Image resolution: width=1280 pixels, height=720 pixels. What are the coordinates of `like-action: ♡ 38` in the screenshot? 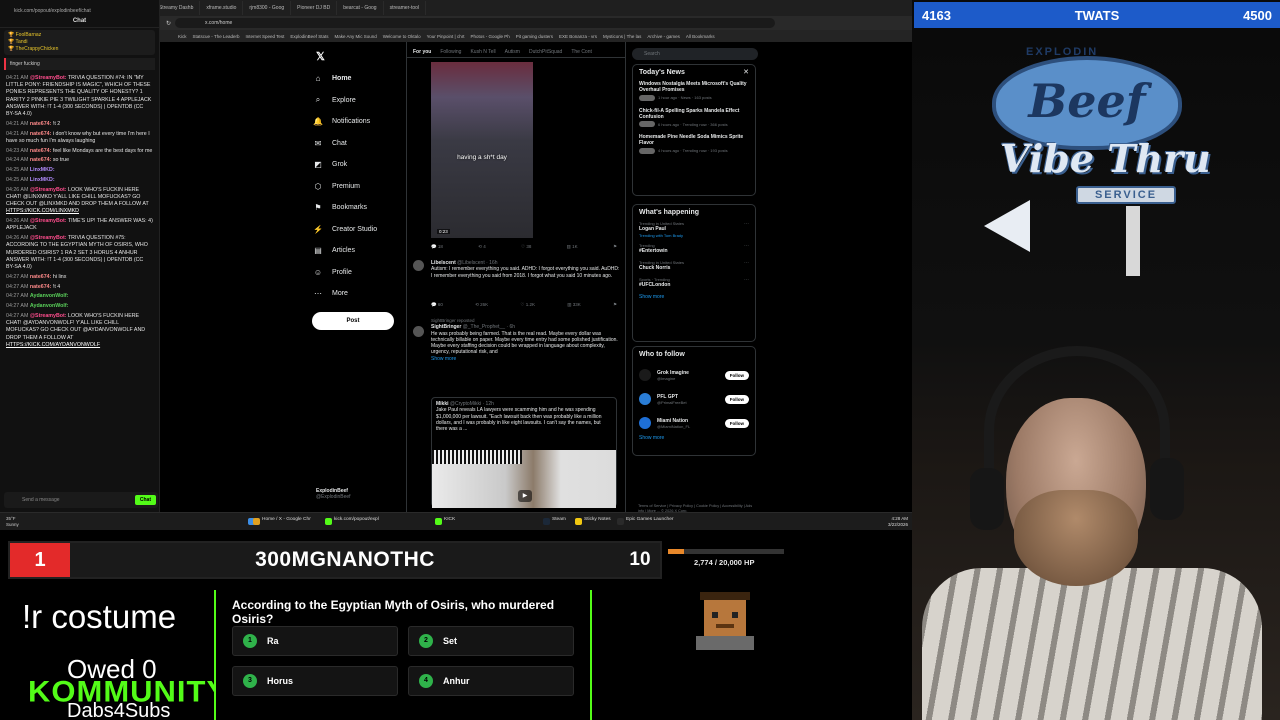 It's located at (526, 247).